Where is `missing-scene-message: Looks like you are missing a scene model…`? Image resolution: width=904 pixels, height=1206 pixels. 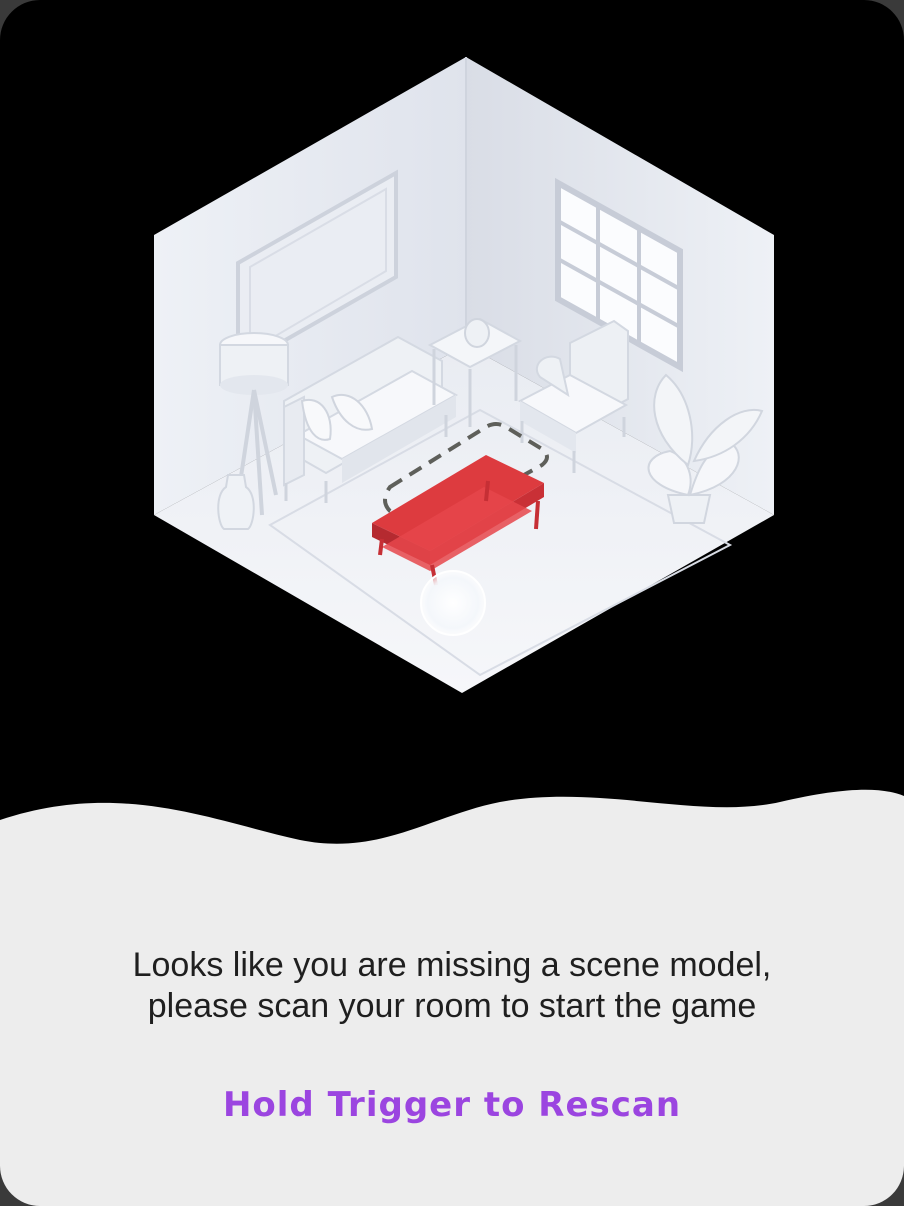
missing-scene-message: Looks like you are missing a scene model… is located at coordinates (452, 985).